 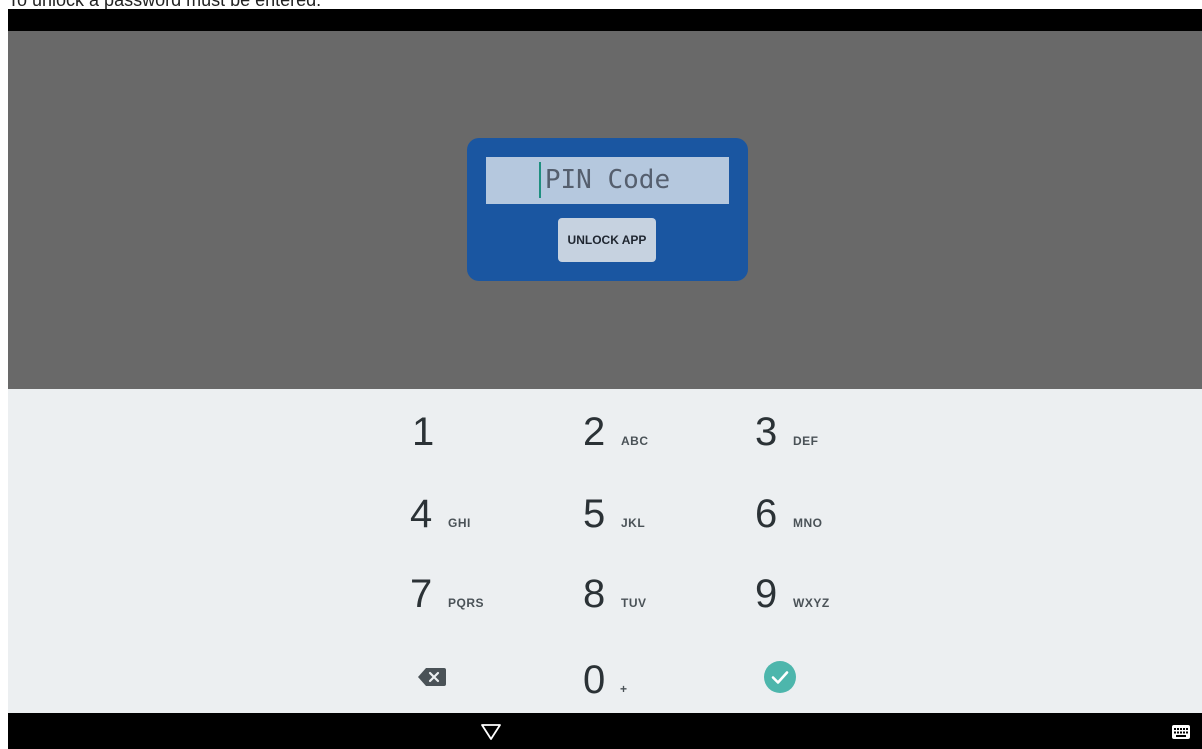 I want to click on key-letters: DEF, so click(x=806, y=441).